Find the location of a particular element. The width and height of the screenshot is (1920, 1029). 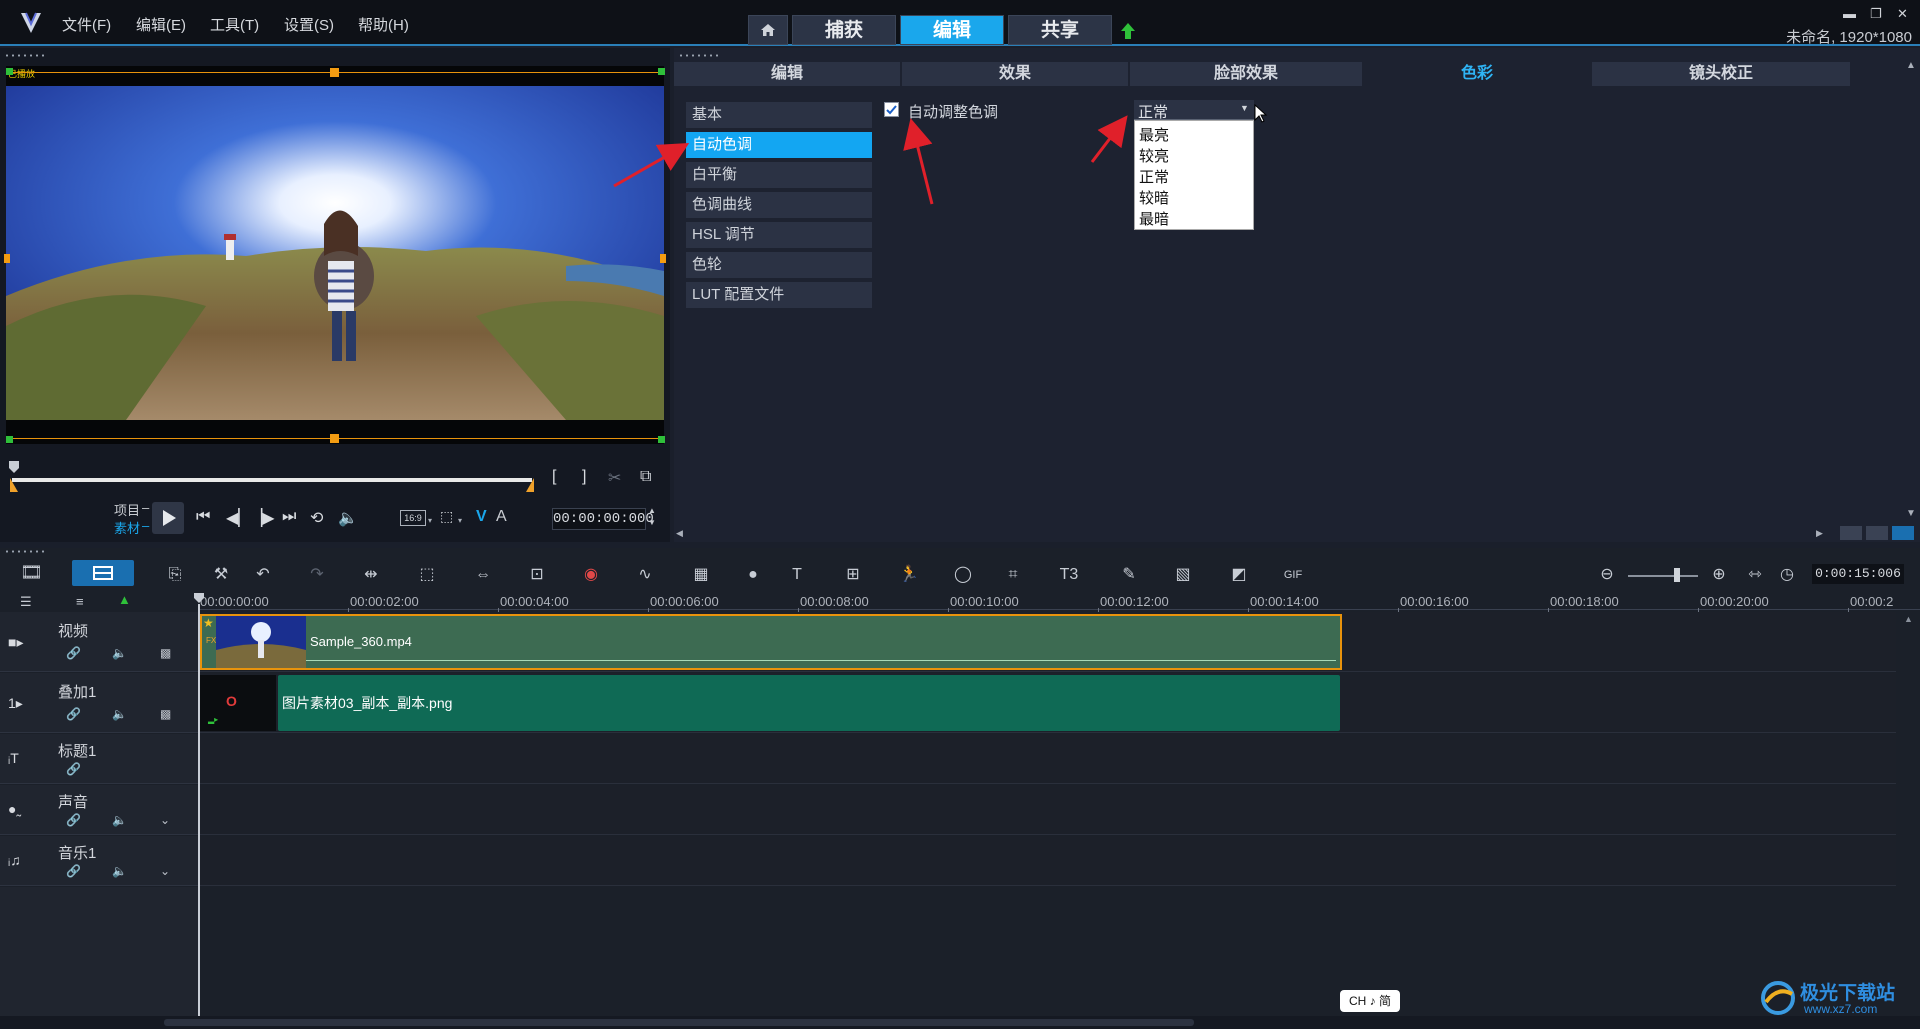

crop-handle-left is located at coordinates (7, 258).